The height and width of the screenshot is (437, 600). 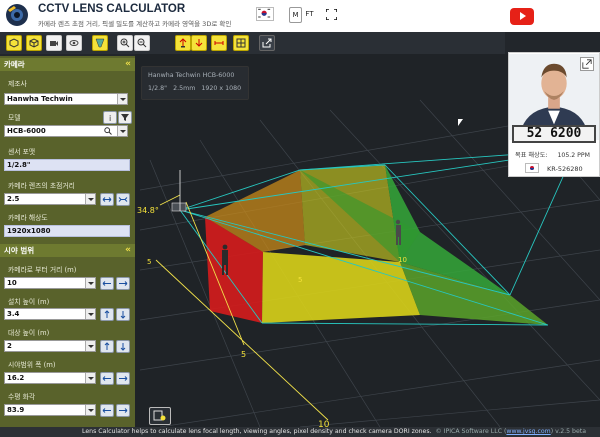 I want to click on share-button, so click(x=267, y=43).